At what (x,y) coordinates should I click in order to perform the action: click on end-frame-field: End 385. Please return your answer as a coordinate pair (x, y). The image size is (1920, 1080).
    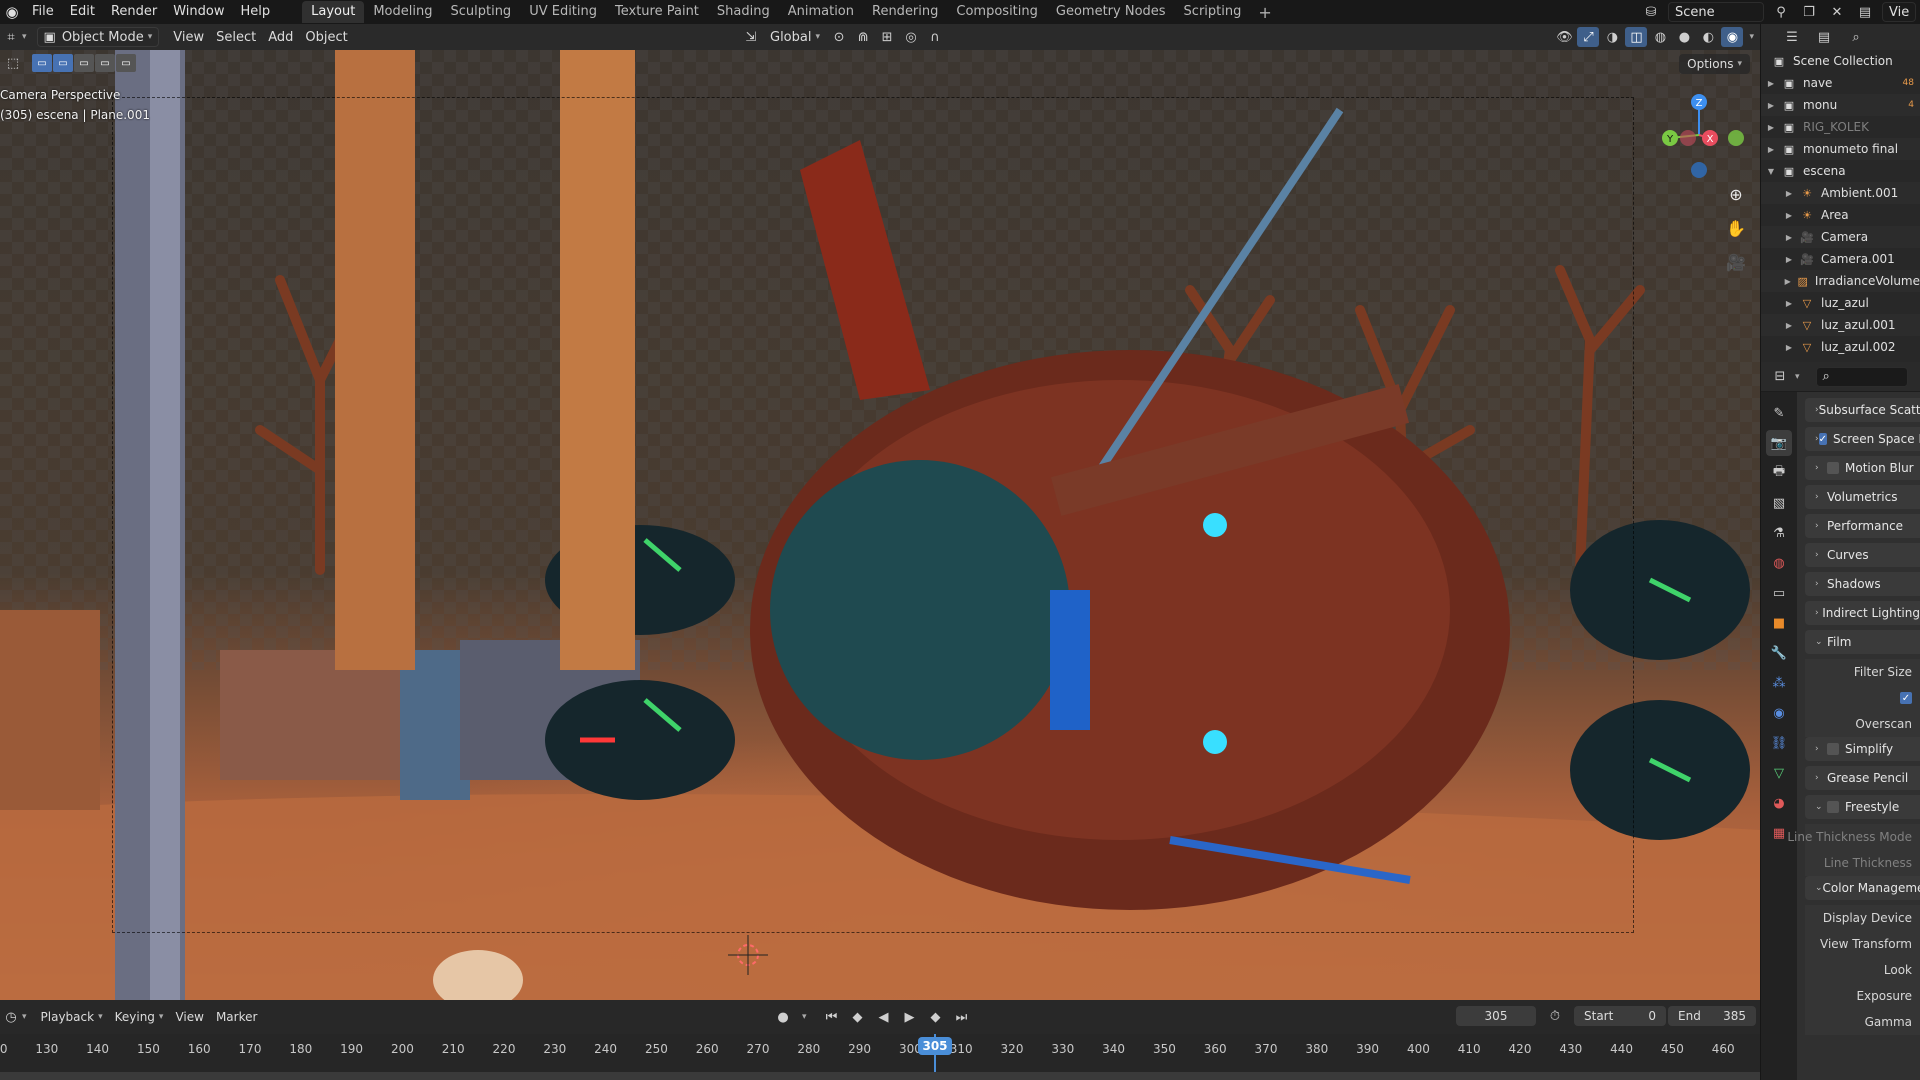
    Looking at the image, I should click on (1712, 1016).